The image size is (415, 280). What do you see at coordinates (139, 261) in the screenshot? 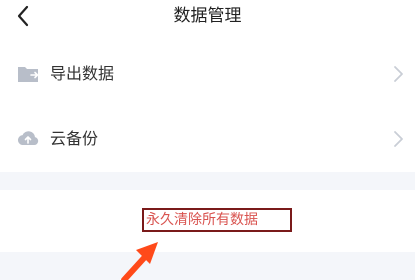
I see `pointer-arrow-icon` at bounding box center [139, 261].